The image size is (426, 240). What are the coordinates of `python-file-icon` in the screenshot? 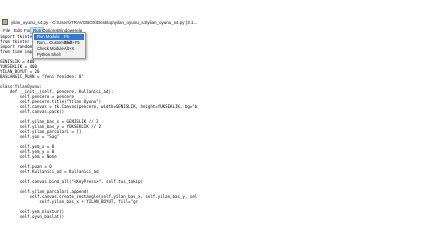 It's located at (5, 22).